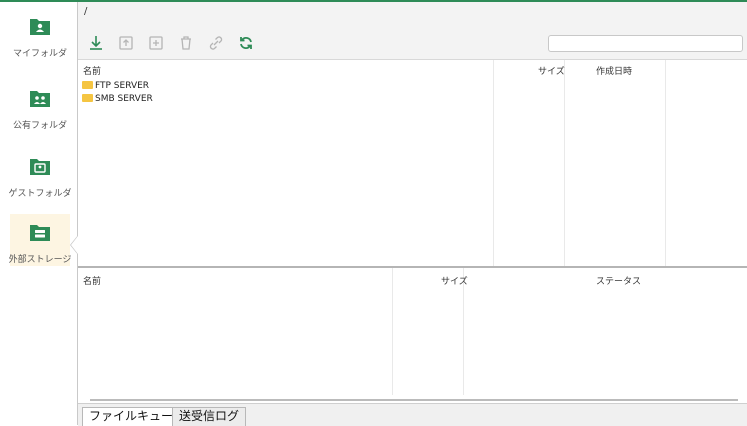  What do you see at coordinates (40, 27) in the screenshot?
I see `person-folder-icon` at bounding box center [40, 27].